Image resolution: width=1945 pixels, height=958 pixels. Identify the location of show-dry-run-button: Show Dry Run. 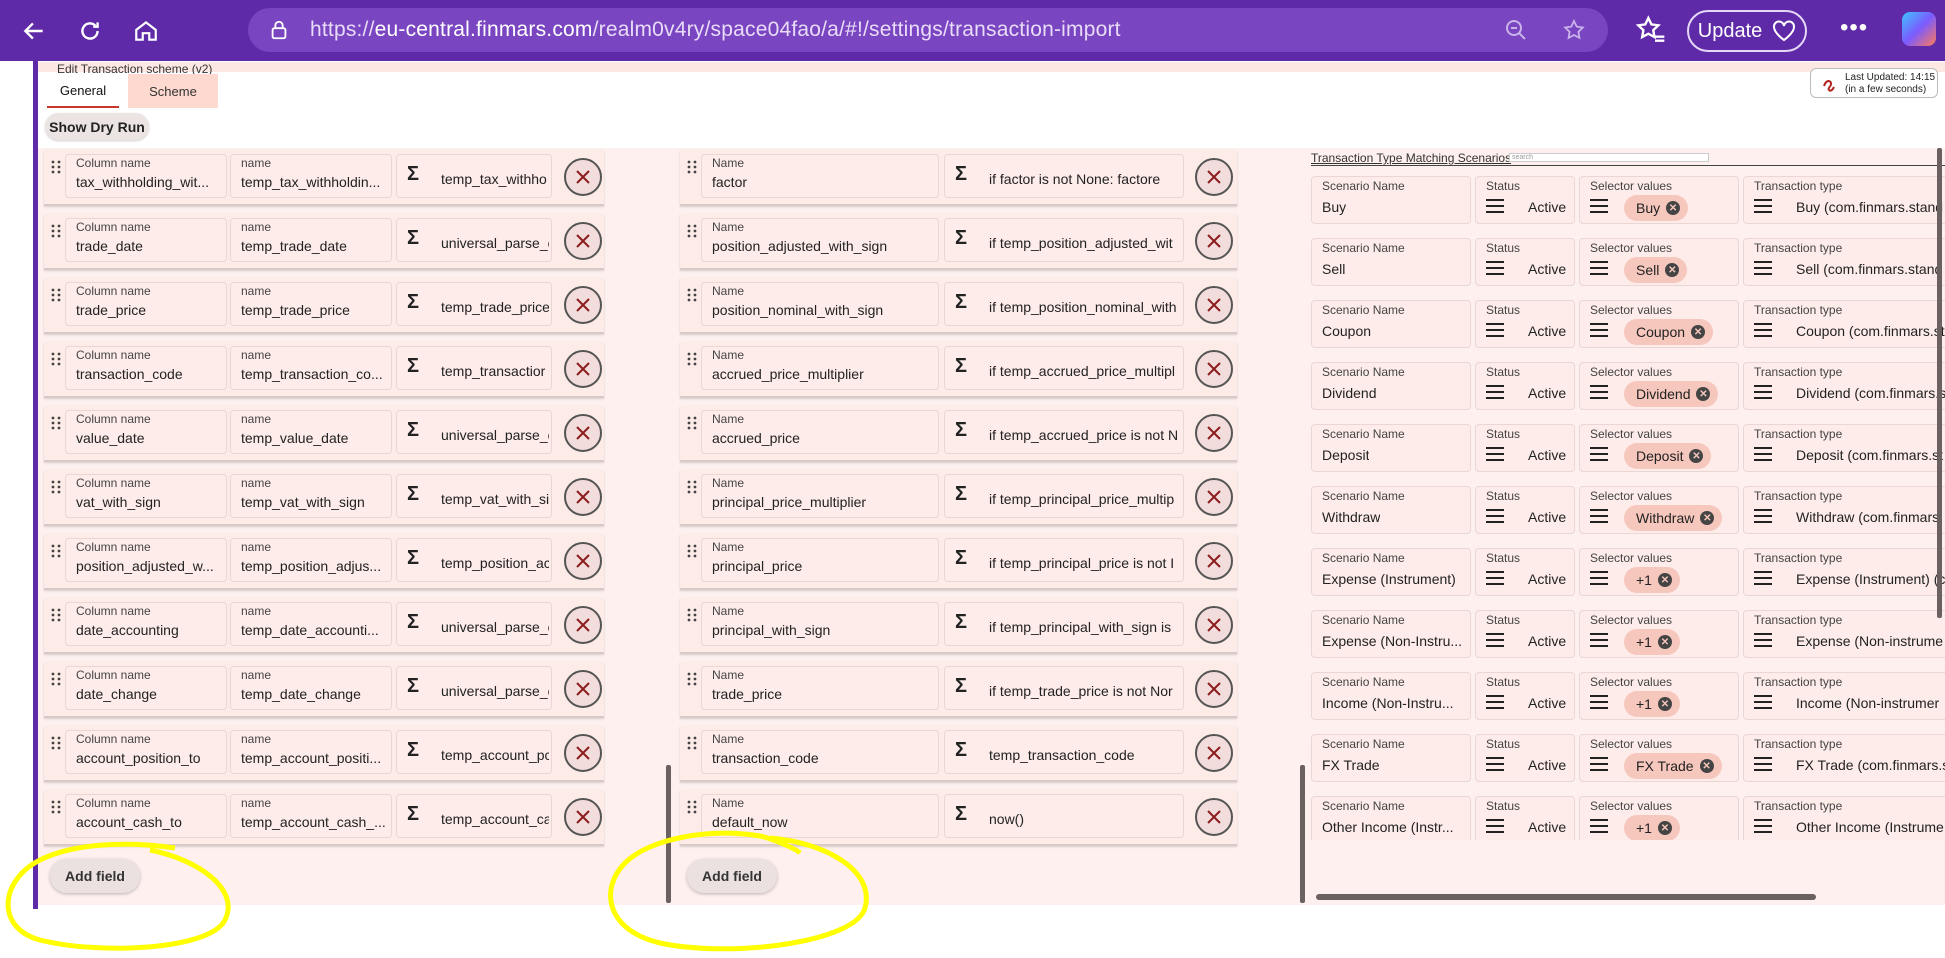
(97, 126).